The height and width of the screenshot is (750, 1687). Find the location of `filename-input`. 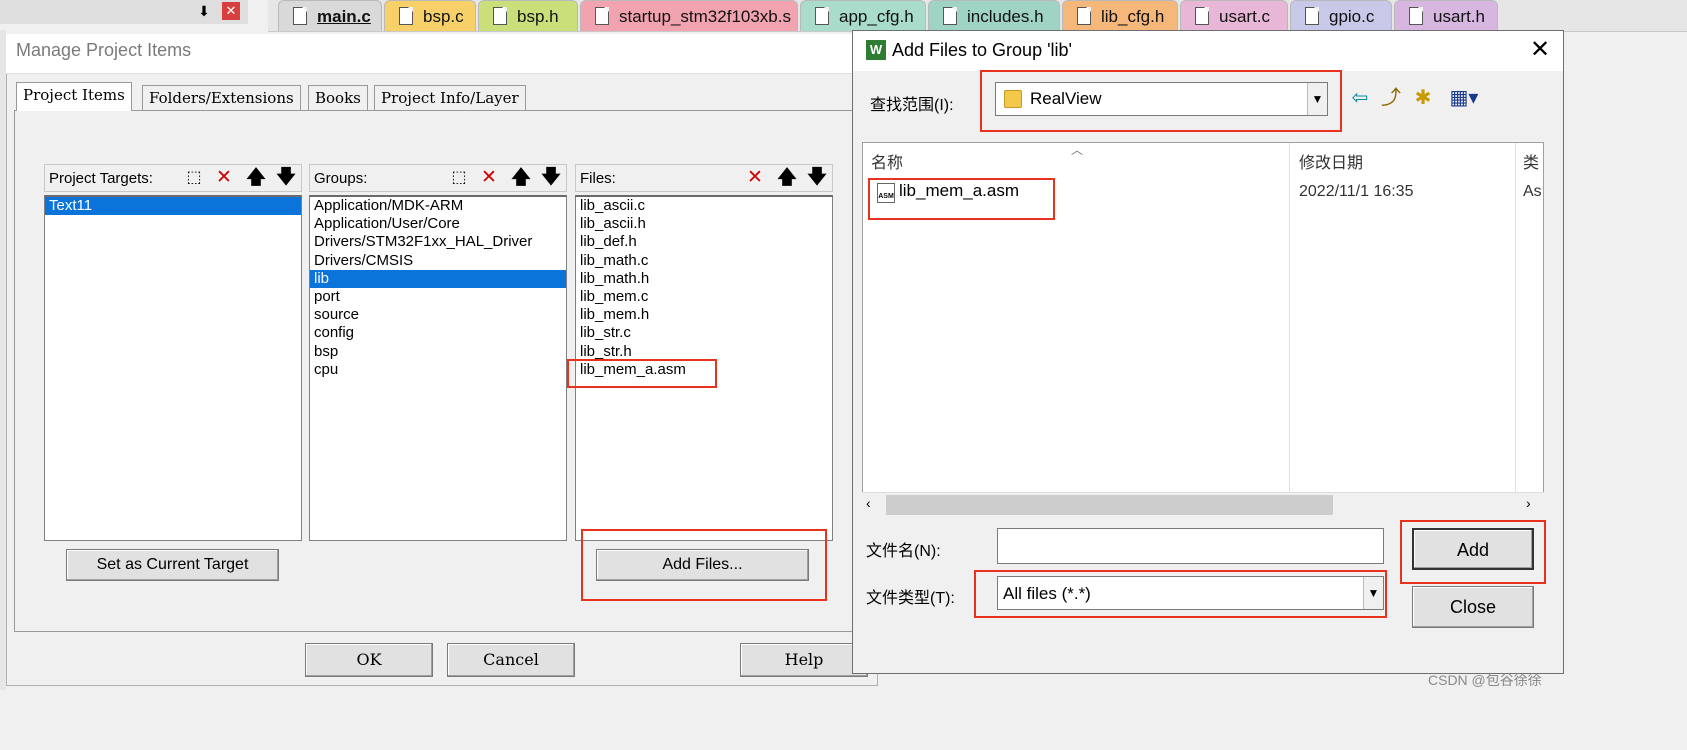

filename-input is located at coordinates (1190, 546).